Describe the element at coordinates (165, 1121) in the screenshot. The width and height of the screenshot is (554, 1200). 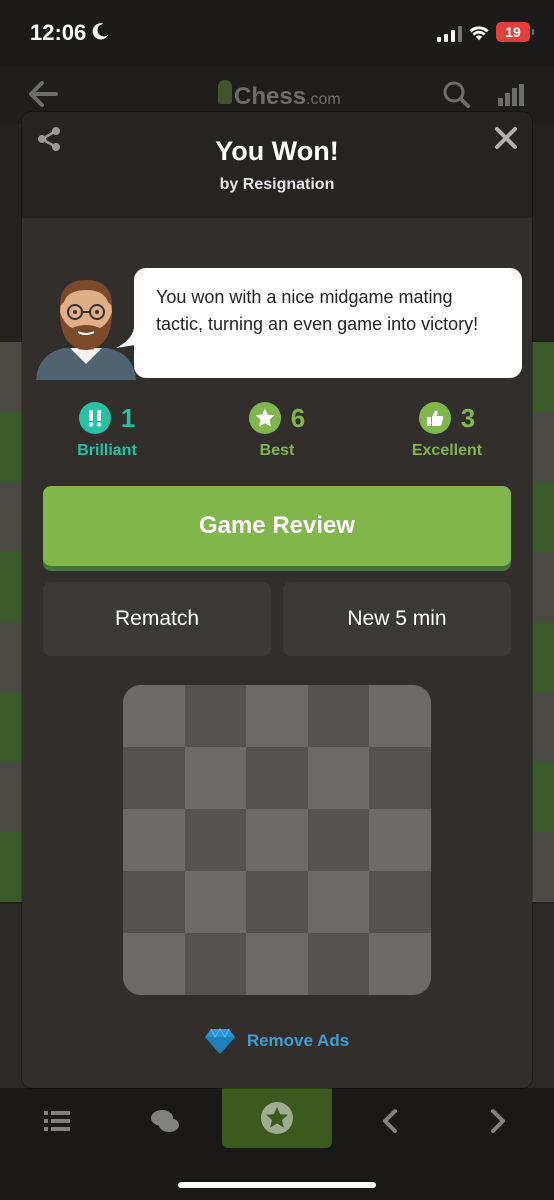
I see `chat-icon` at that location.